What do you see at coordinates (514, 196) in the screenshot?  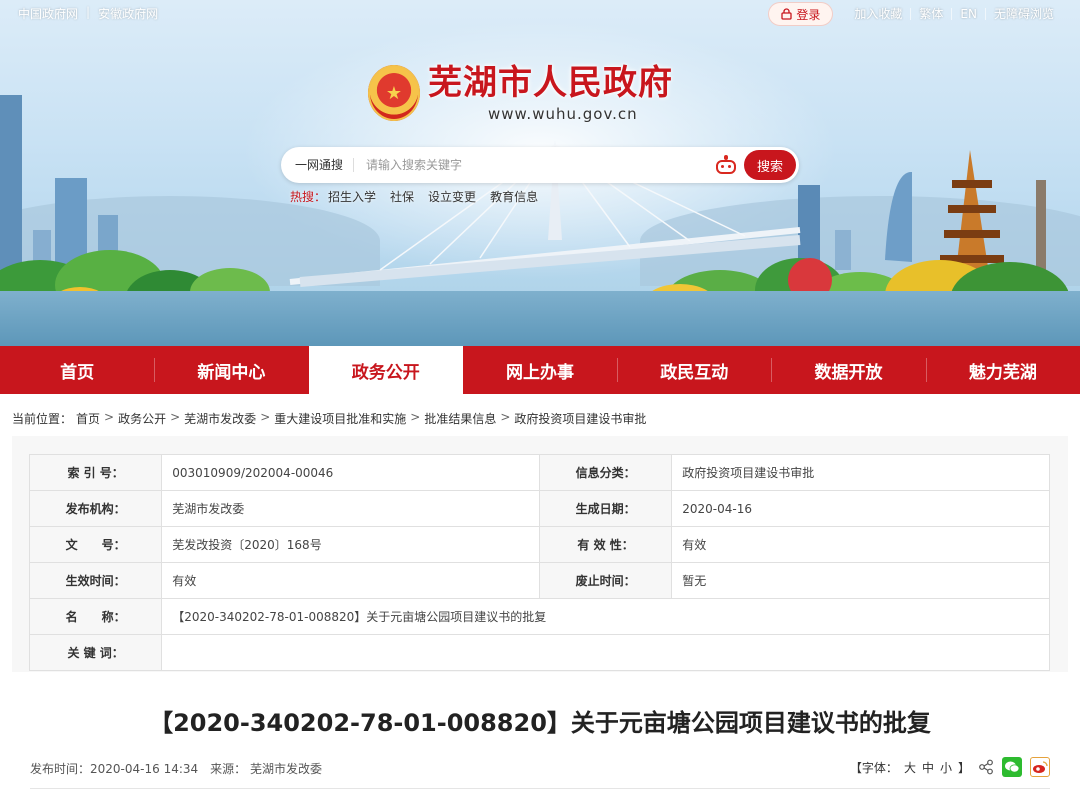 I see `hot-search-term: 教育信息` at bounding box center [514, 196].